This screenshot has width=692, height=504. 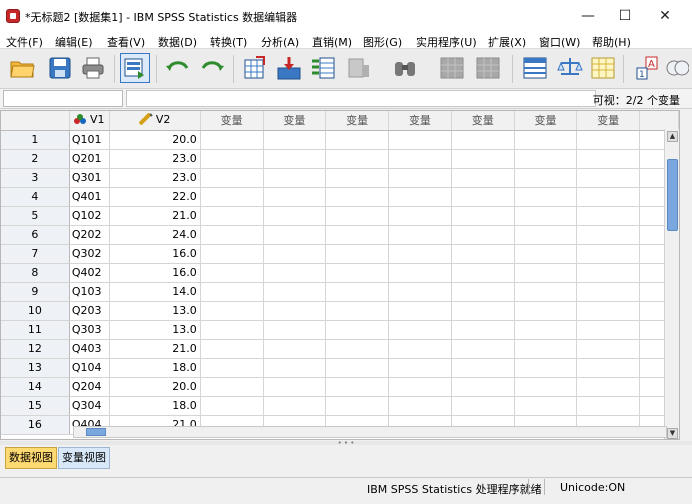 What do you see at coordinates (35, 235) in the screenshot?
I see `row-number: 6` at bounding box center [35, 235].